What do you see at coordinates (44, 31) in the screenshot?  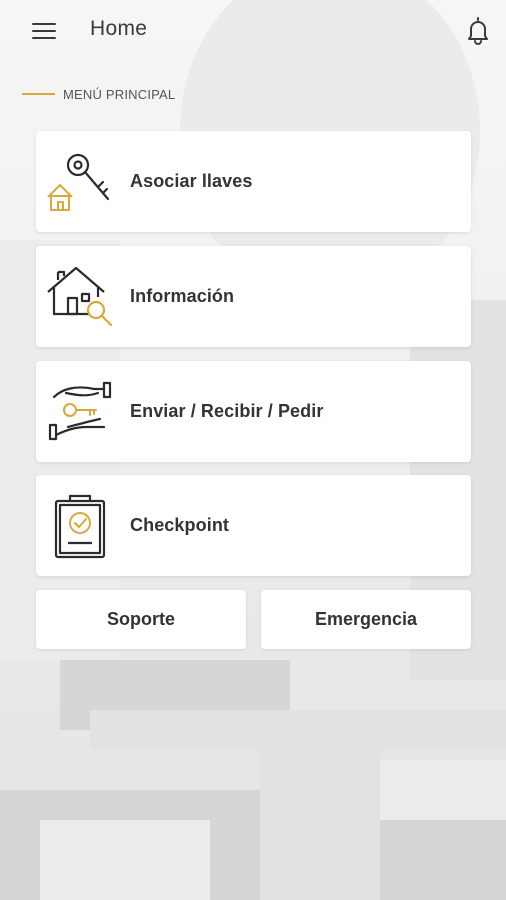 I see `hamburger-menu-icon` at bounding box center [44, 31].